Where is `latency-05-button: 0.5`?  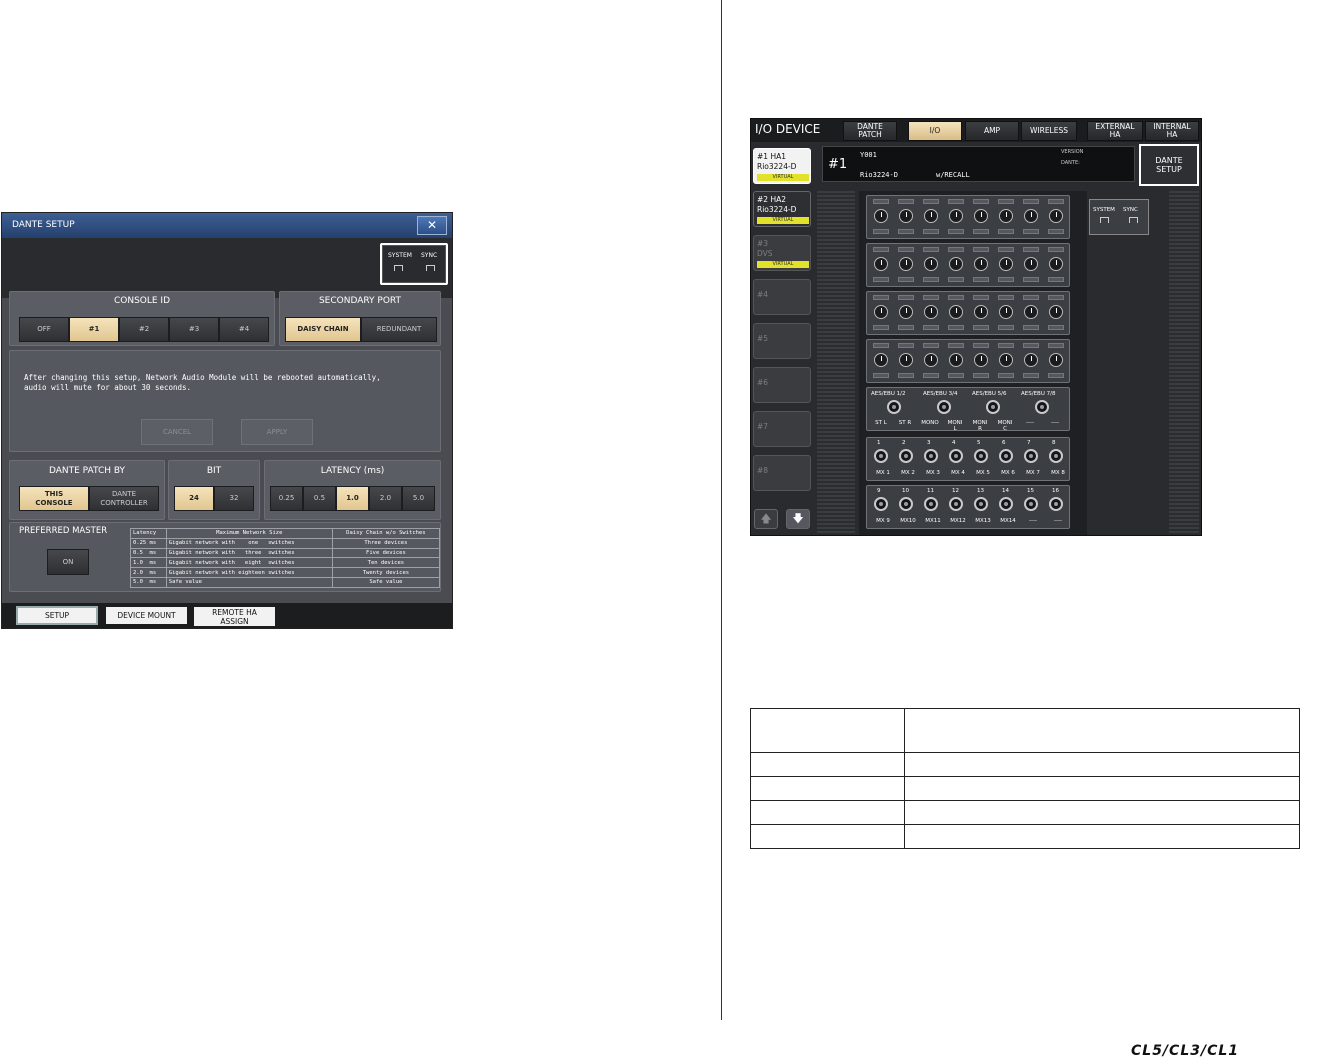 latency-05-button: 0.5 is located at coordinates (319, 498).